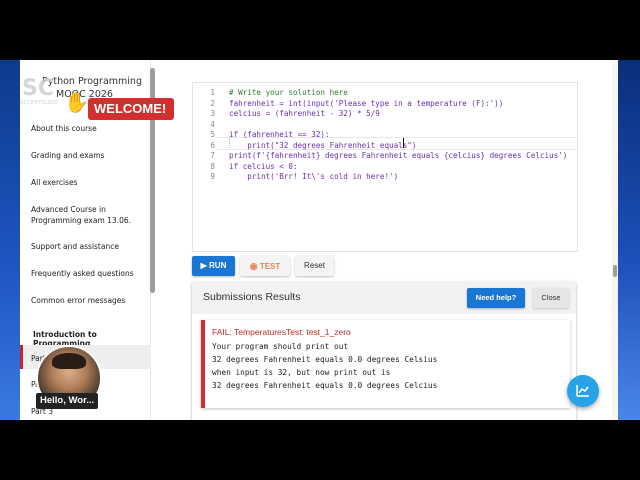 This screenshot has width=640, height=480. Describe the element at coordinates (551, 298) in the screenshot. I see `close-button: Close` at that location.